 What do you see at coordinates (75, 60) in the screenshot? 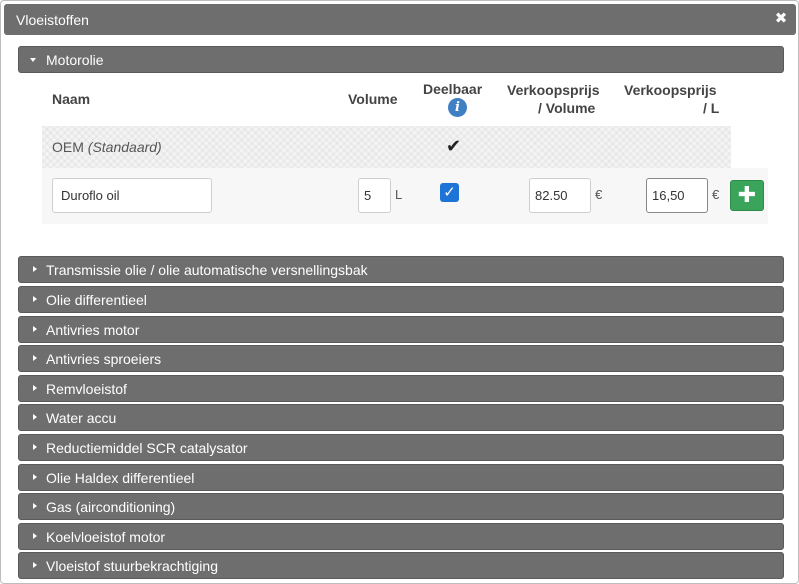
I see `section-label: Motorolie` at bounding box center [75, 60].